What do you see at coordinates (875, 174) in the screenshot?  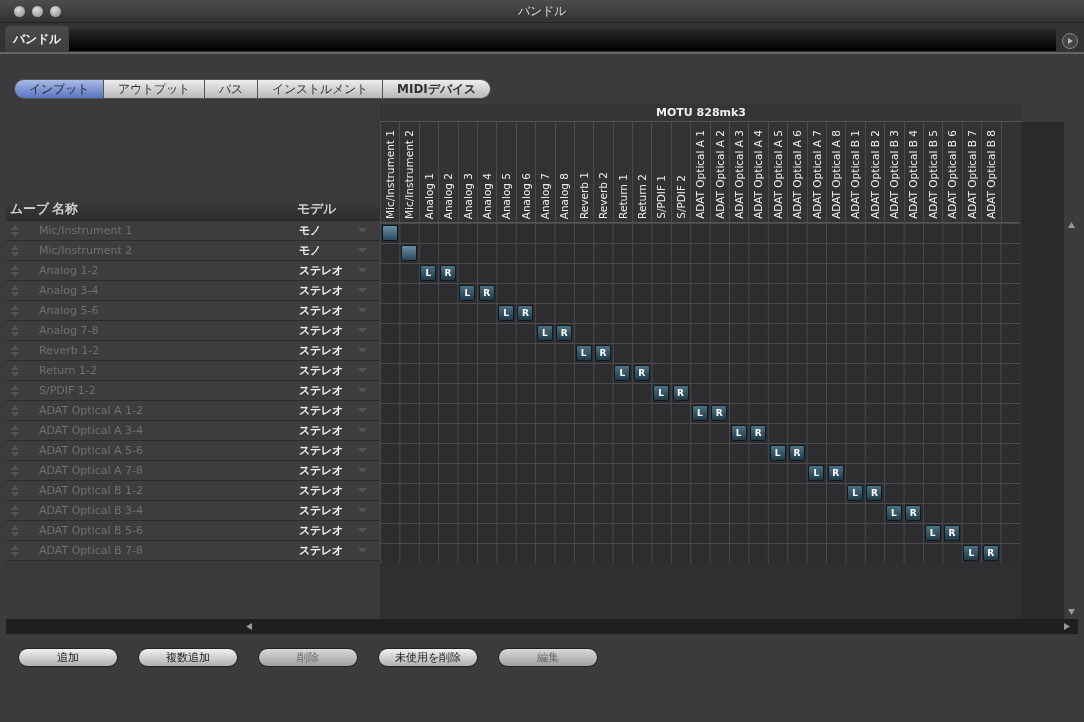 I see `column-header: ADAT Optical B 2` at bounding box center [875, 174].